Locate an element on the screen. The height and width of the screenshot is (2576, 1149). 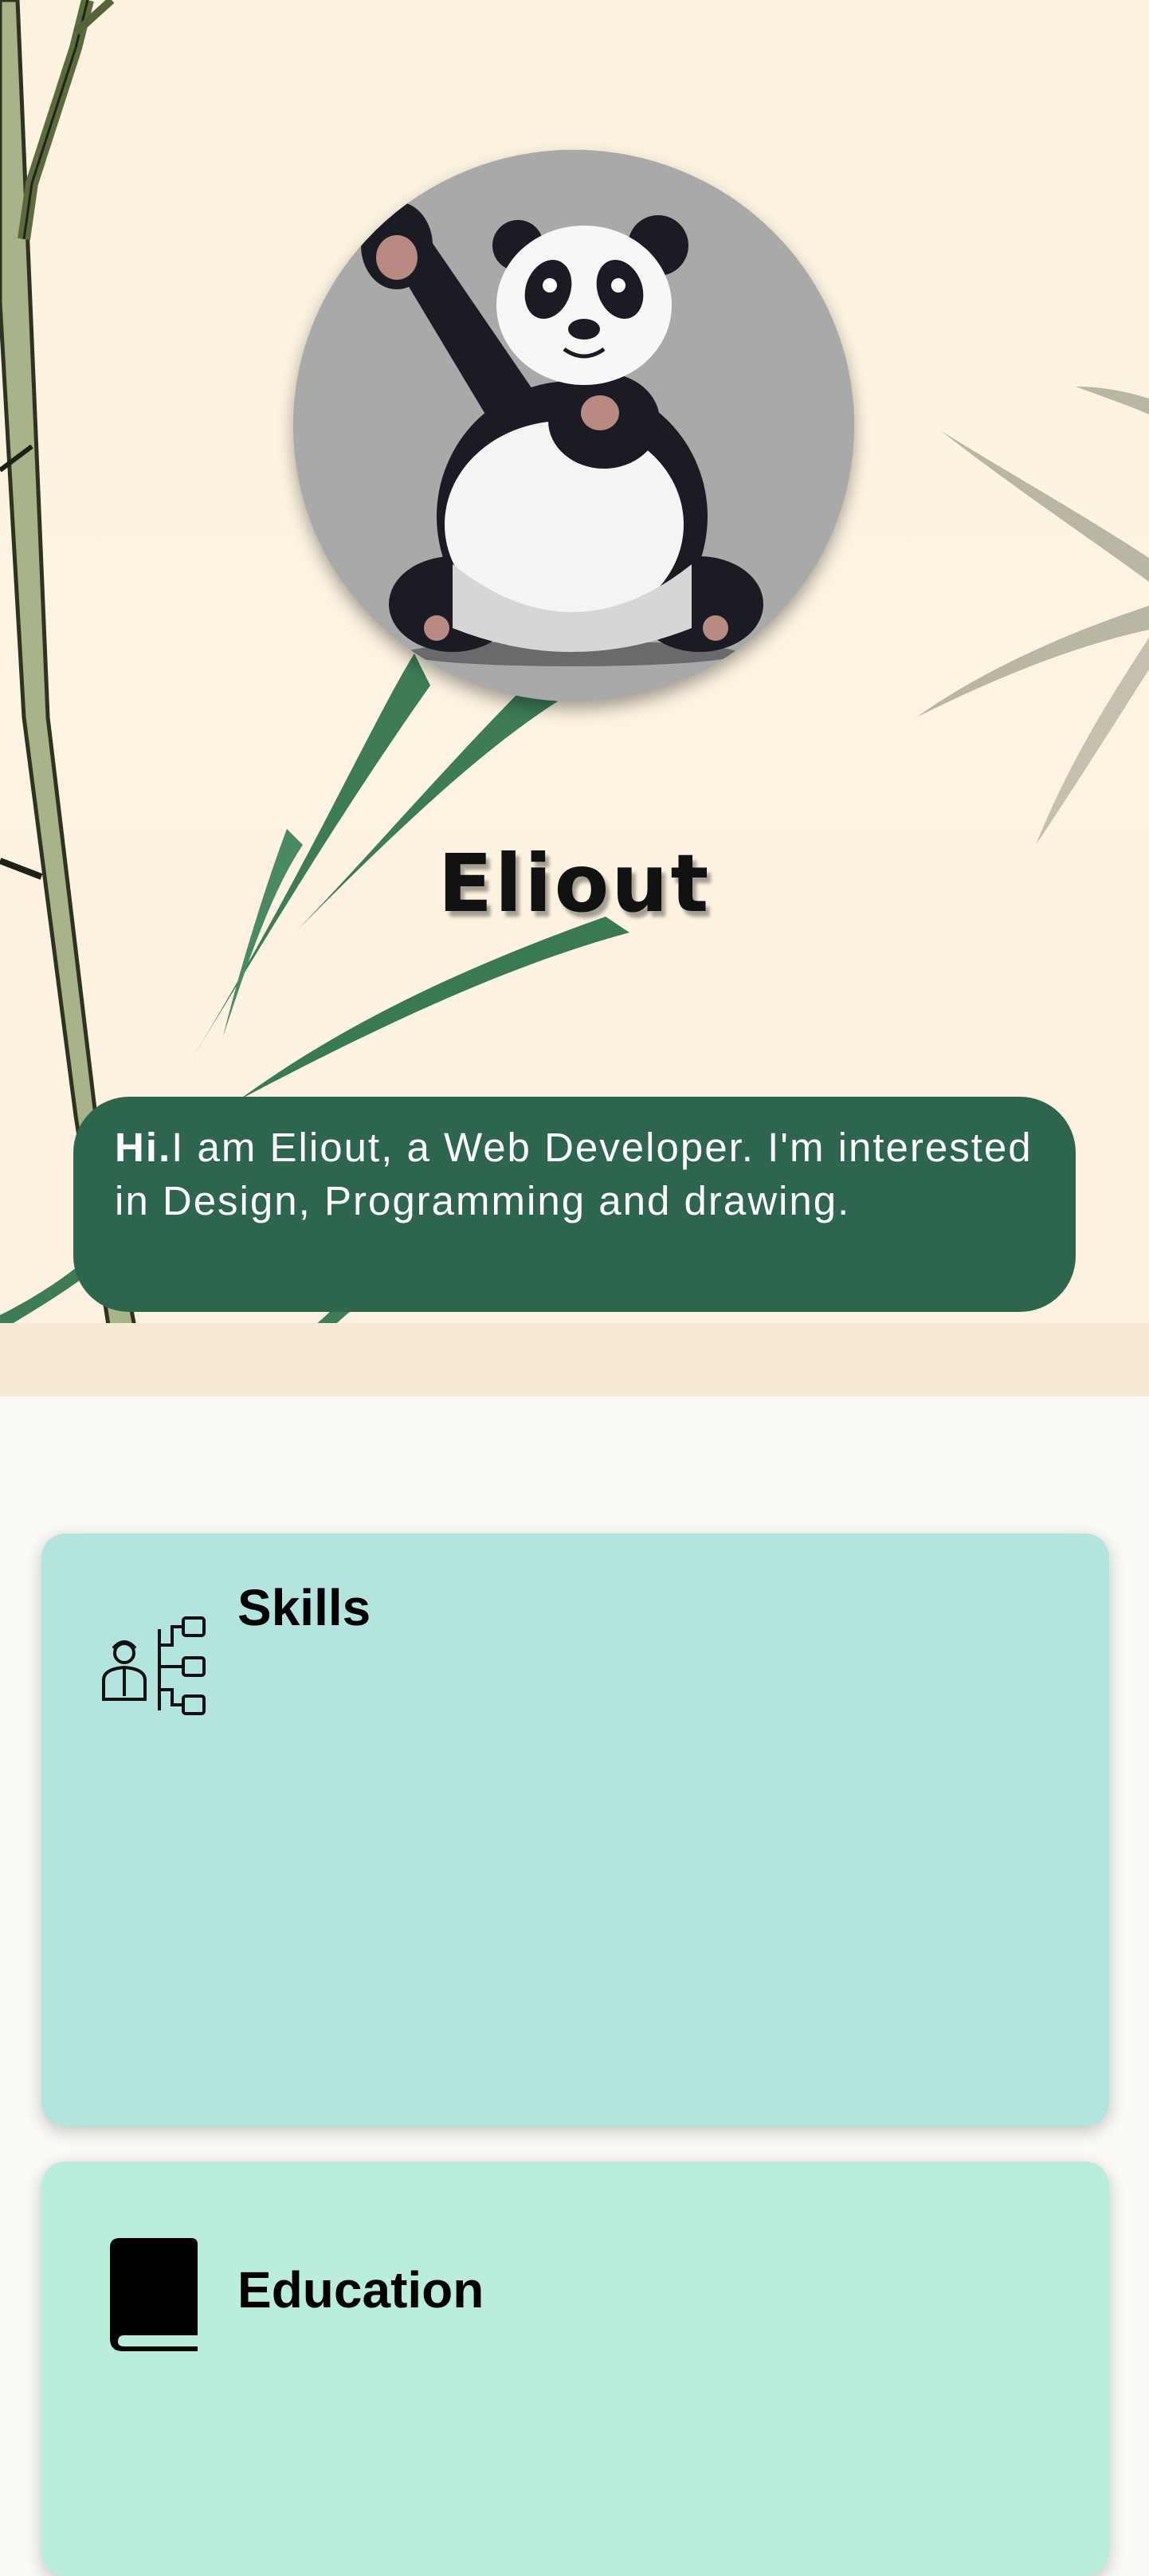
intro-greeting: Hi. is located at coordinates (143, 1147).